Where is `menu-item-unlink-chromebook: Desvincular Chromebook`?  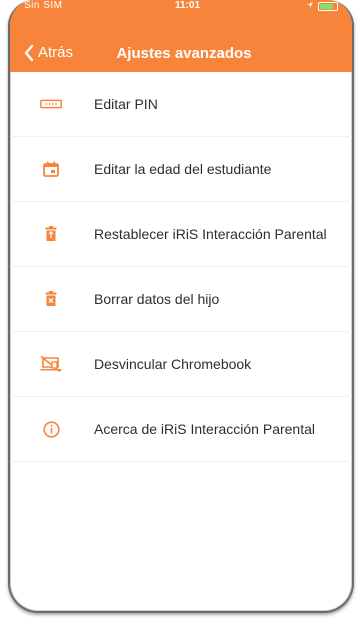 menu-item-unlink-chromebook: Desvincular Chromebook is located at coordinates (181, 364).